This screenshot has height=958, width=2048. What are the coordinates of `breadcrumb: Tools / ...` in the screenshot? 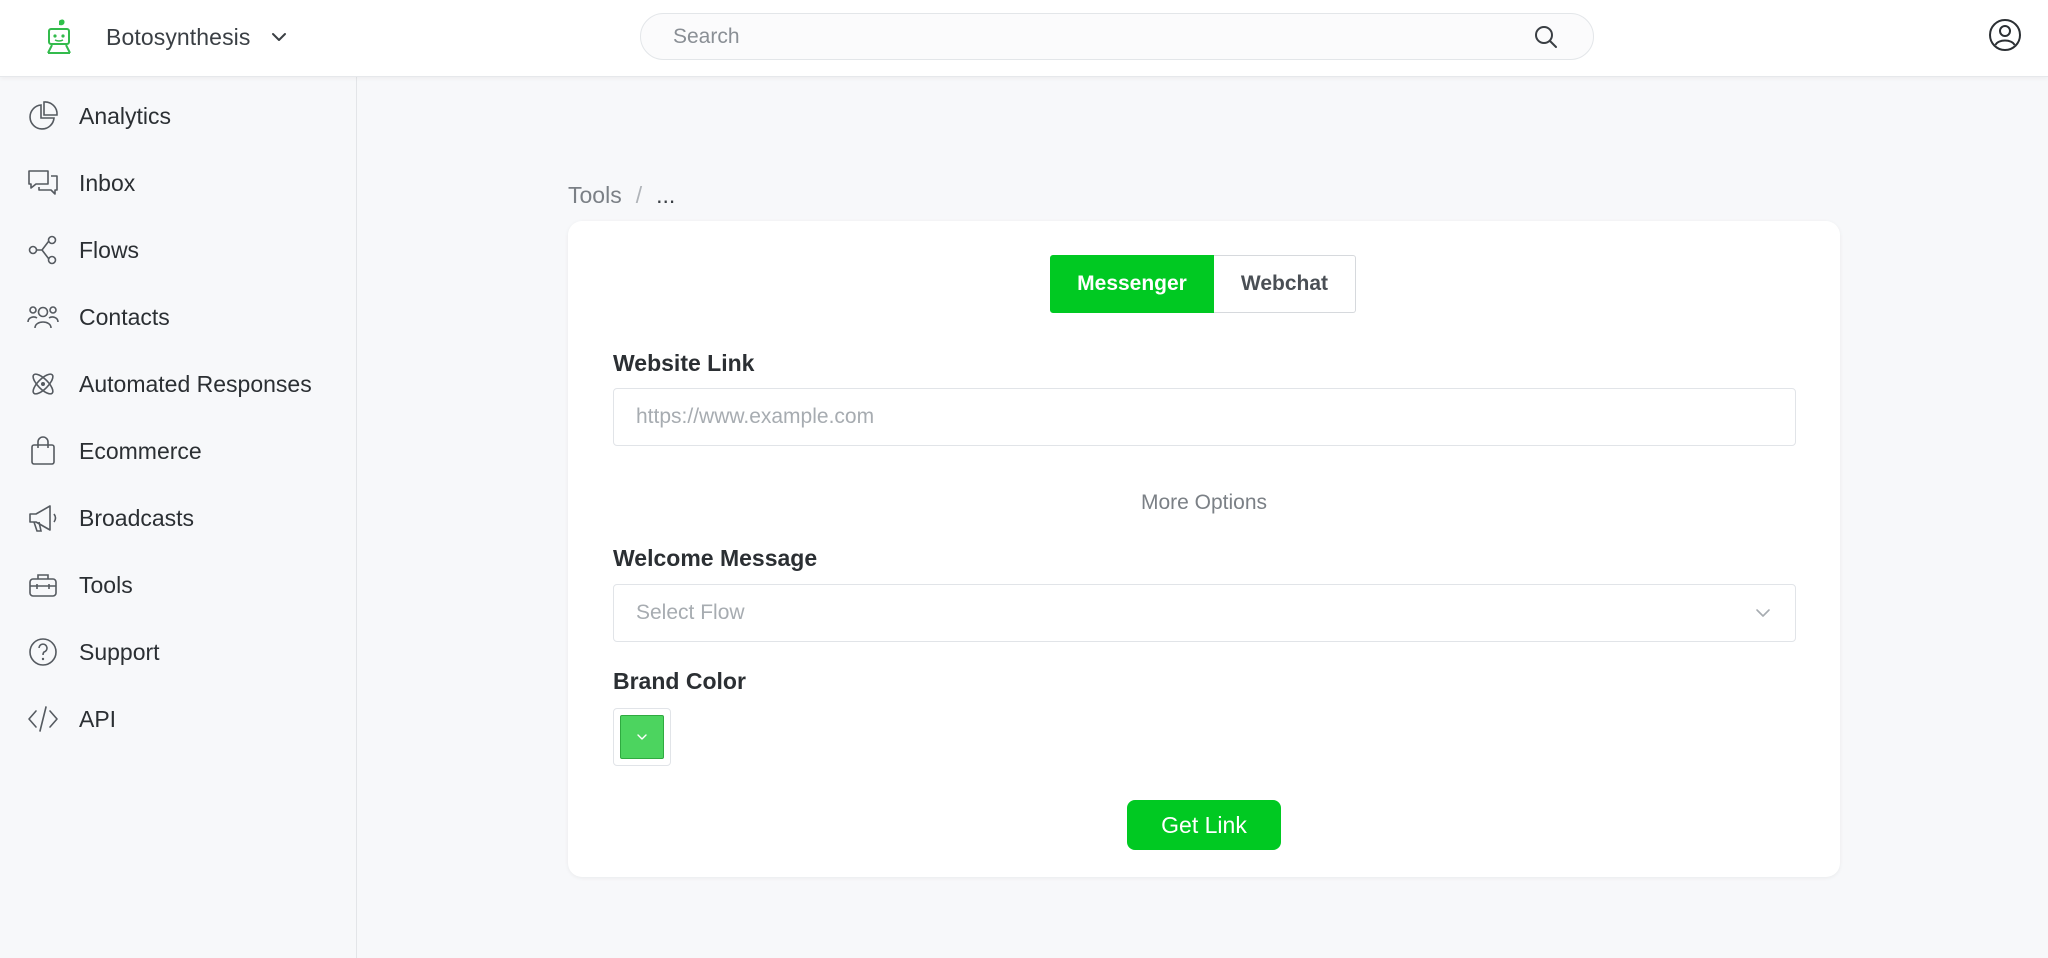 It's located at (621, 195).